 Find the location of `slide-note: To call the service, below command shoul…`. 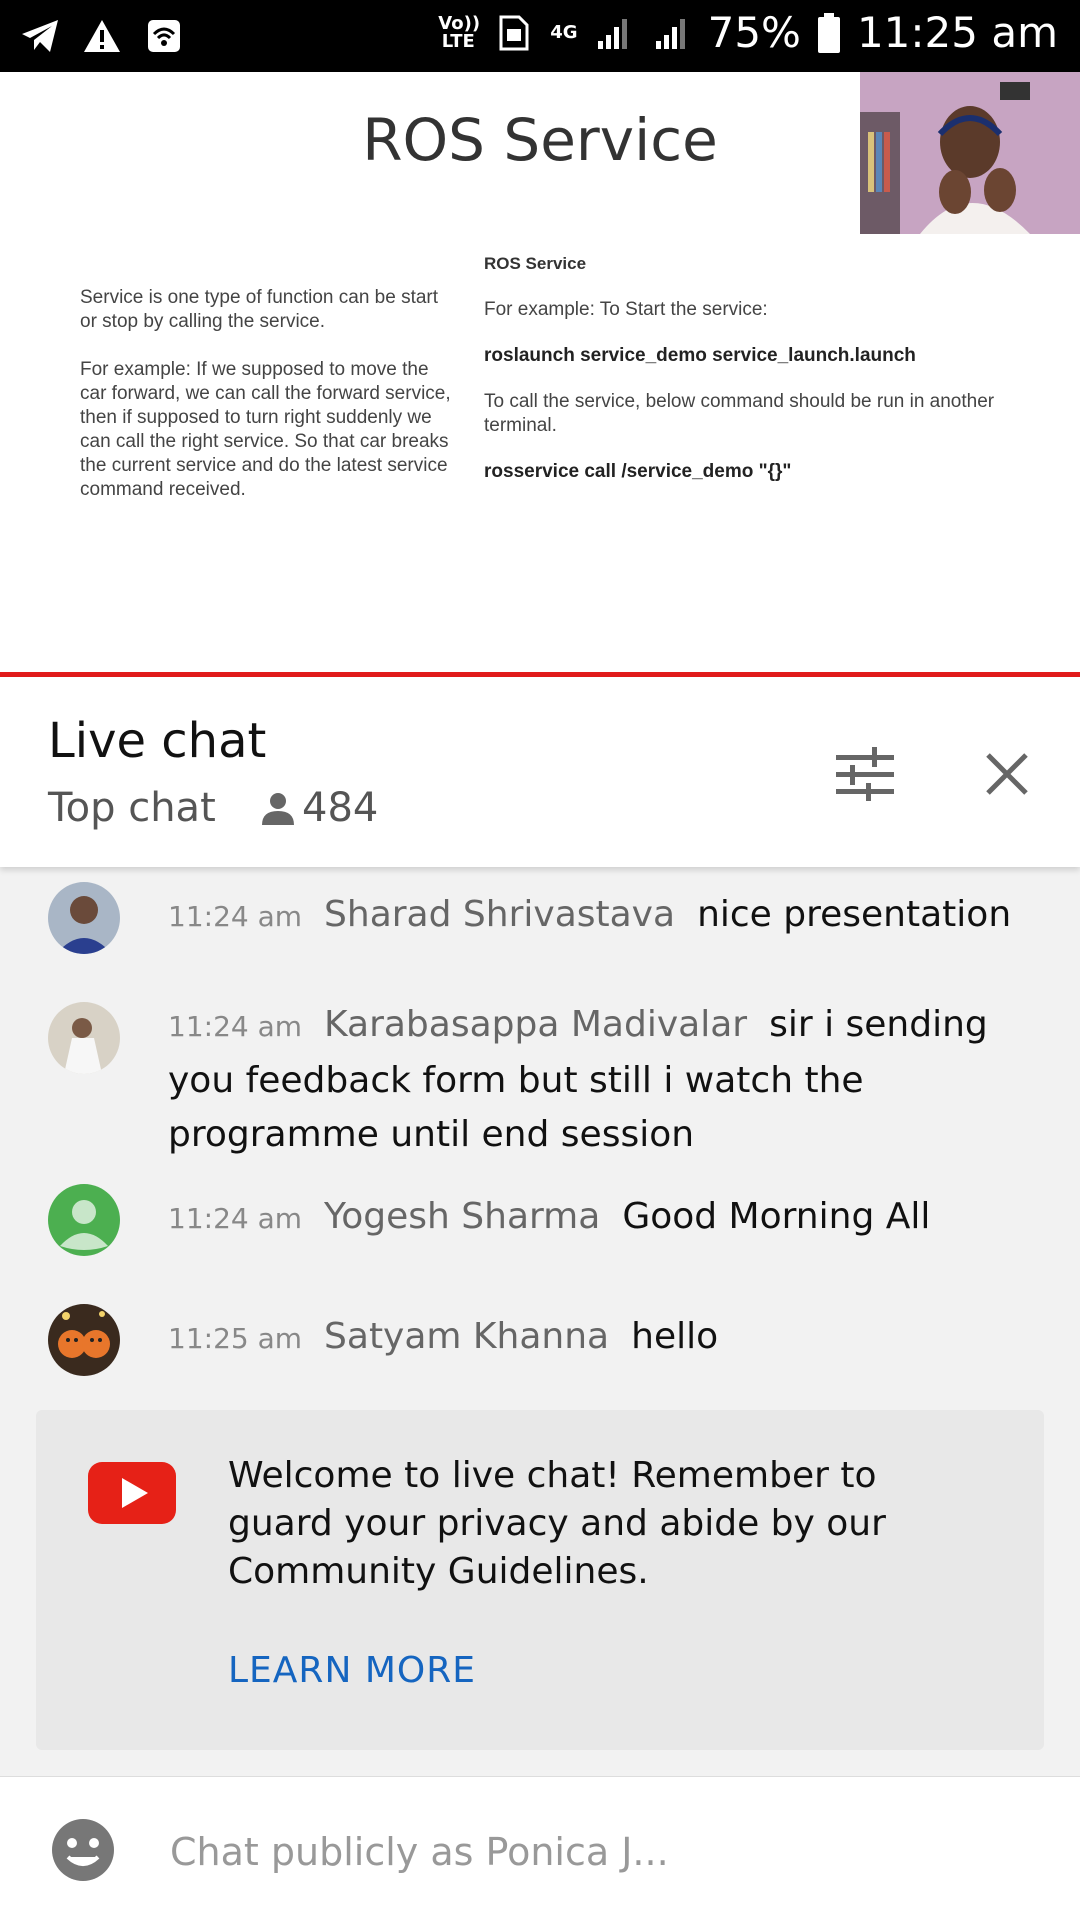

slide-note: To call the service, below command shoul… is located at coordinates (739, 413).